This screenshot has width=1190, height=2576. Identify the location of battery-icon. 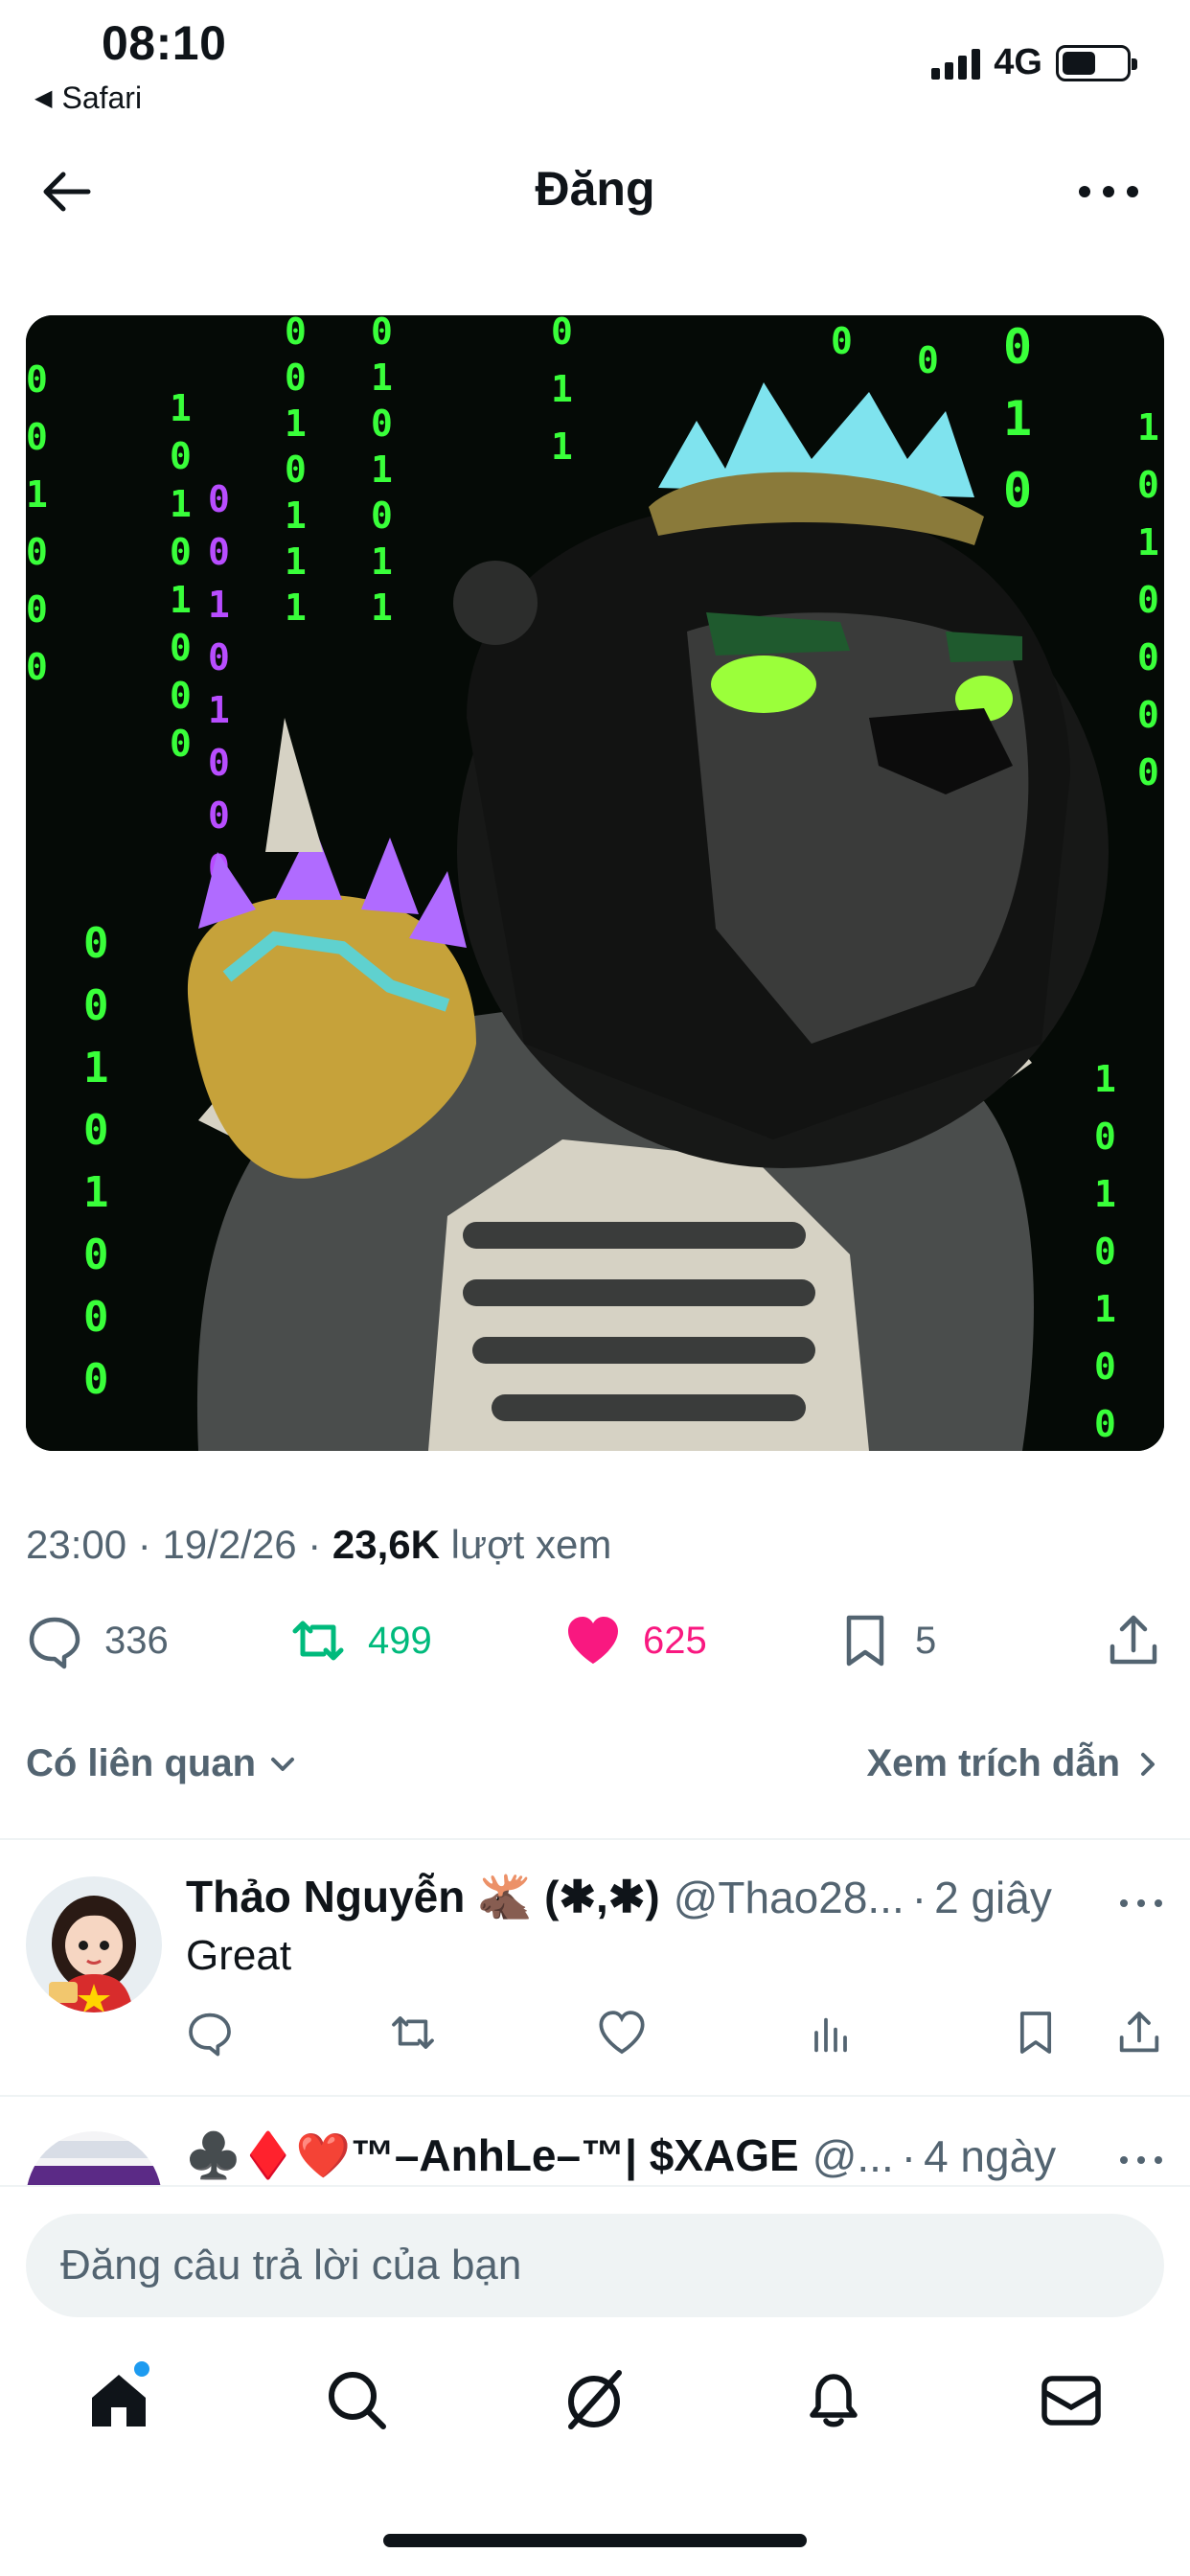
(1097, 63).